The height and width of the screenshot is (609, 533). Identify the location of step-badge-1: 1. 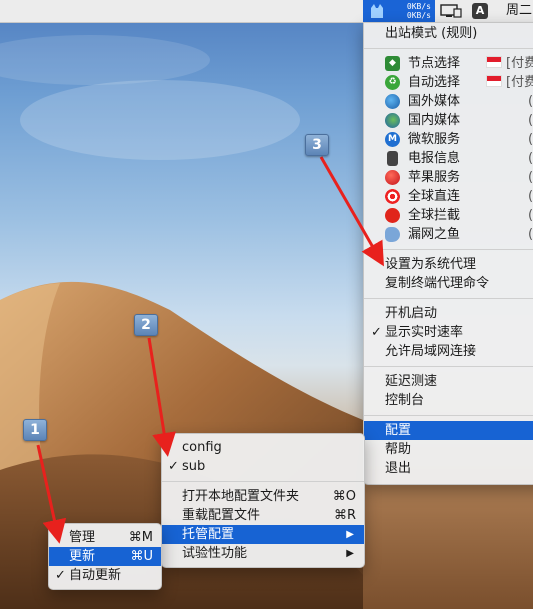
(35, 430).